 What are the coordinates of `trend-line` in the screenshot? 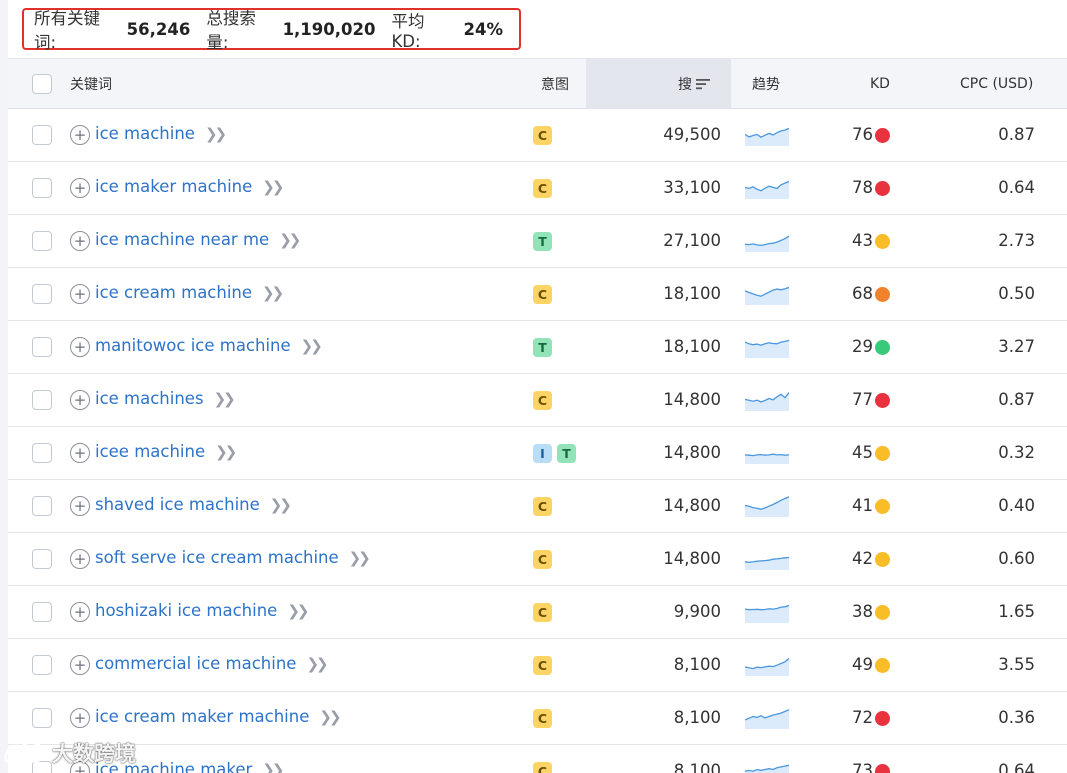 It's located at (767, 455).